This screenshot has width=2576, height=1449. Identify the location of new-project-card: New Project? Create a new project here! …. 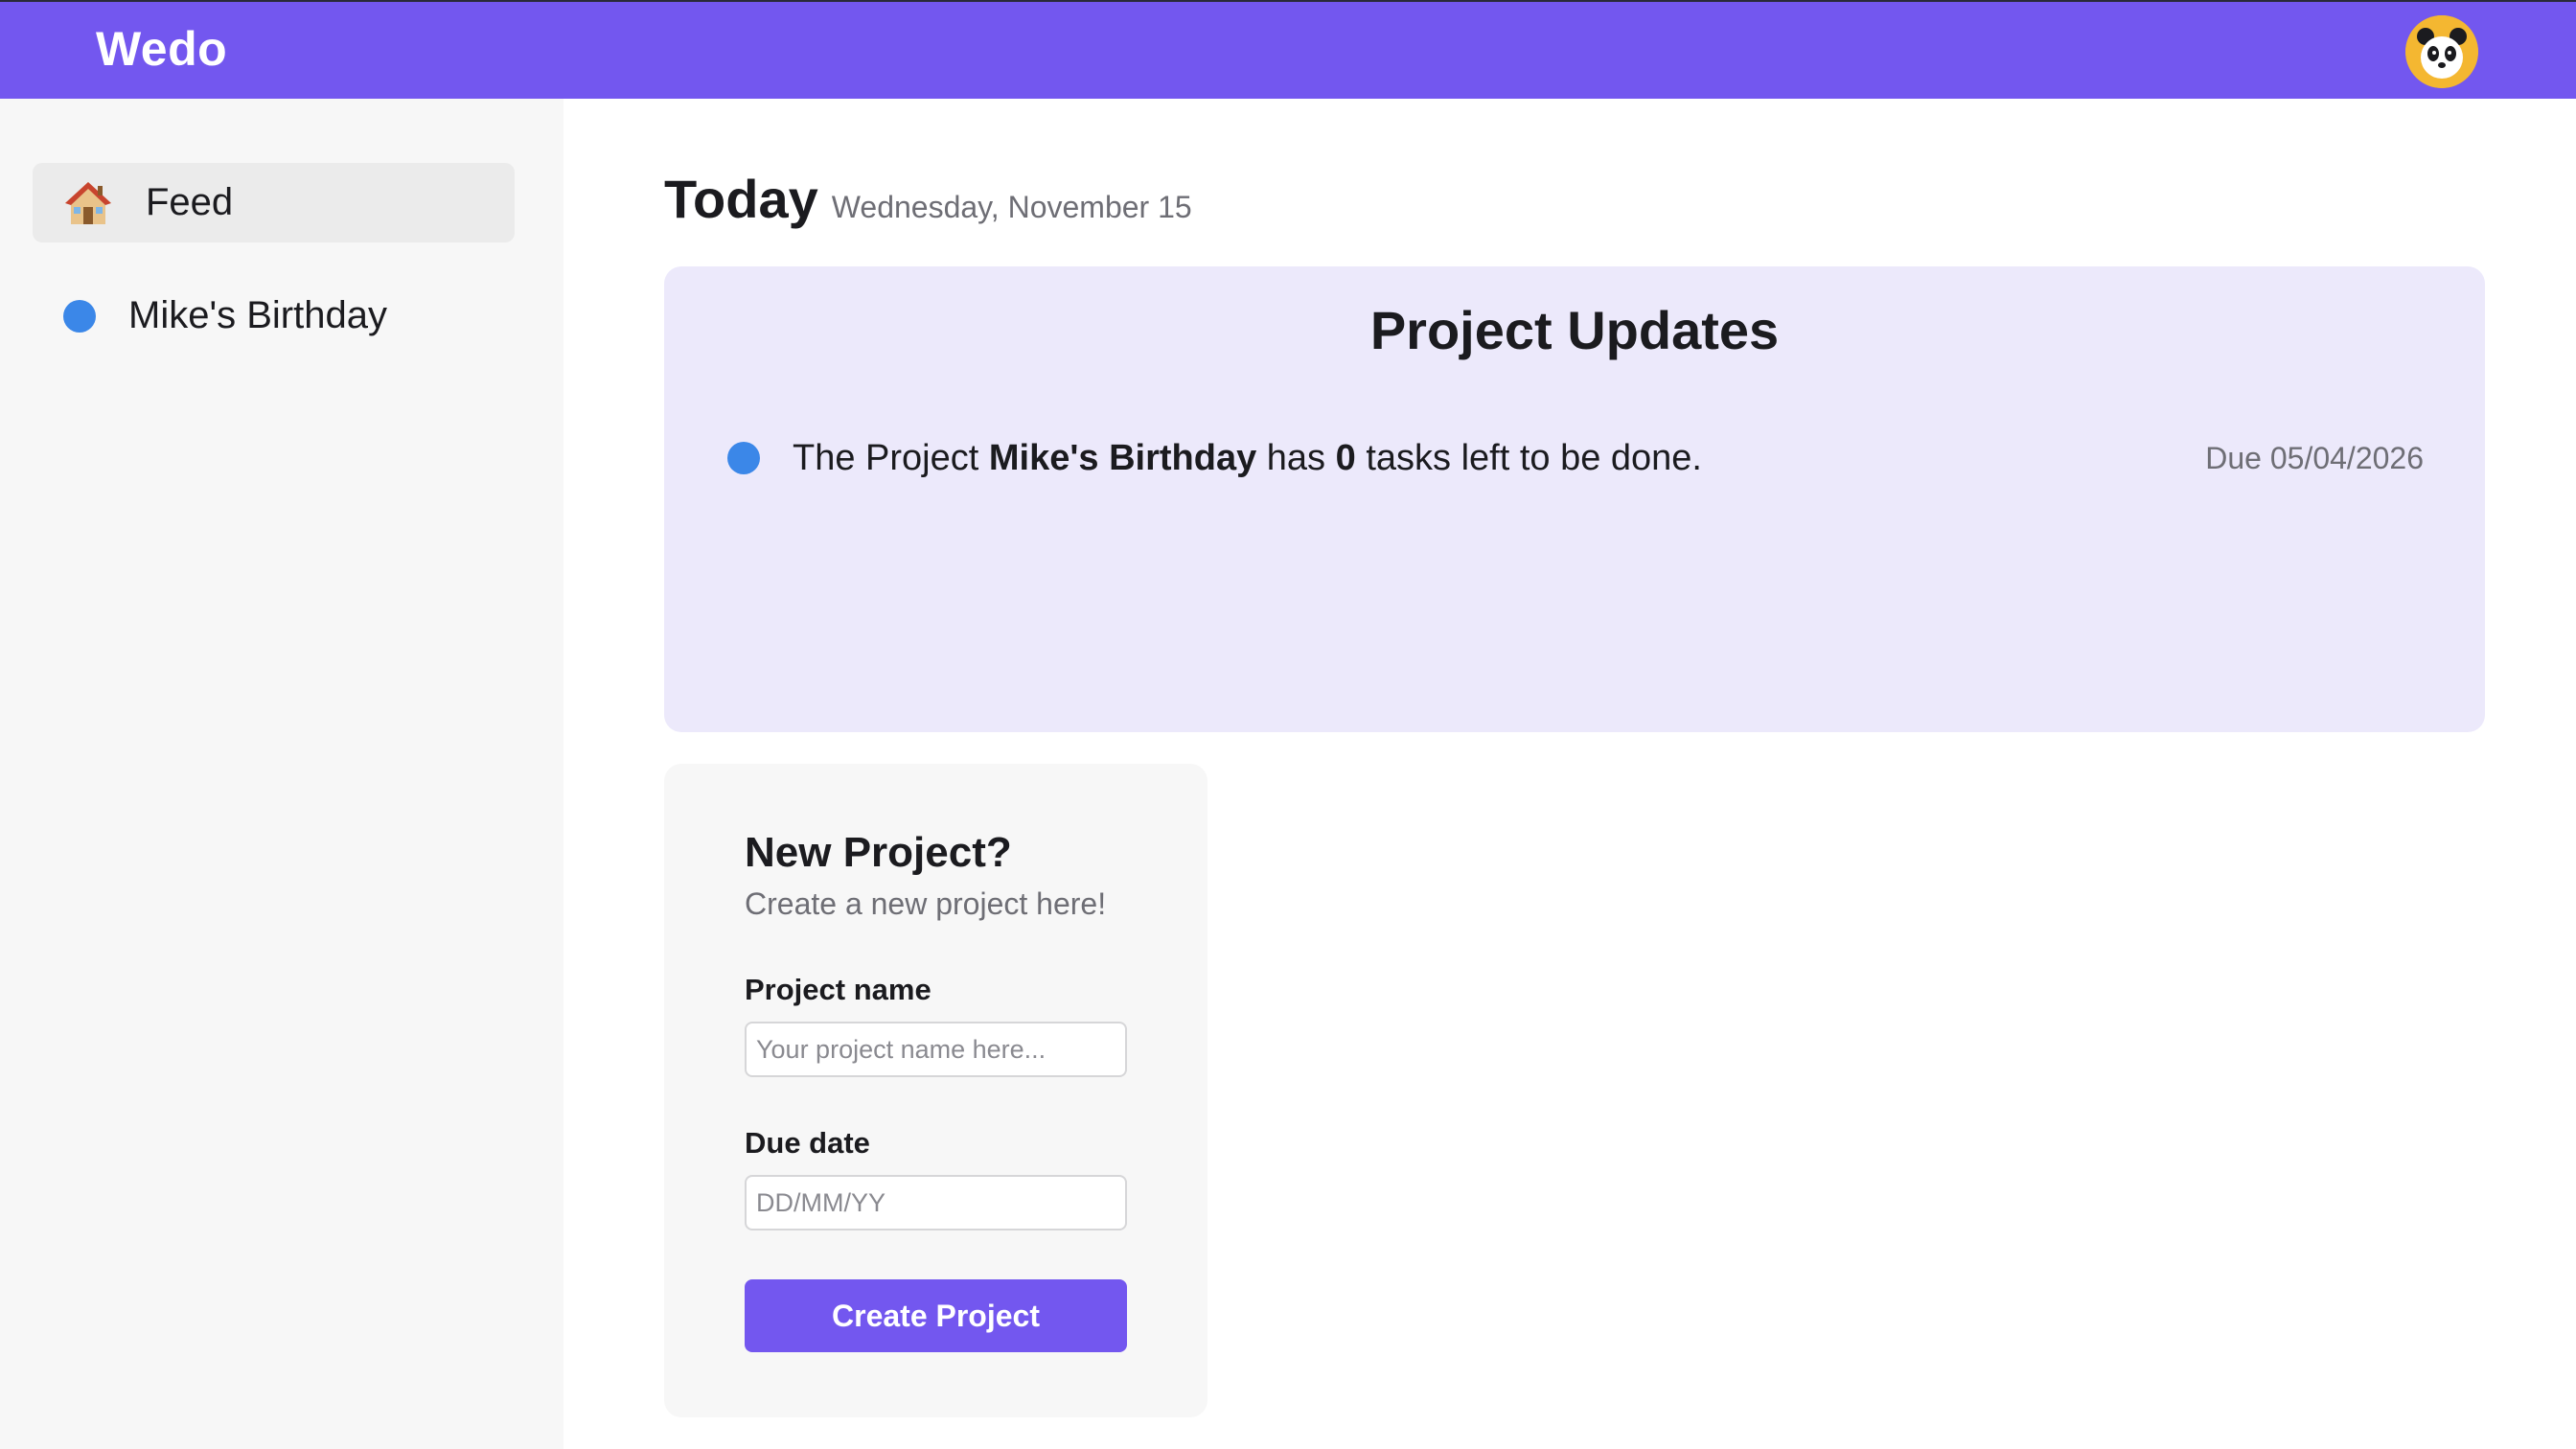
(936, 1090).